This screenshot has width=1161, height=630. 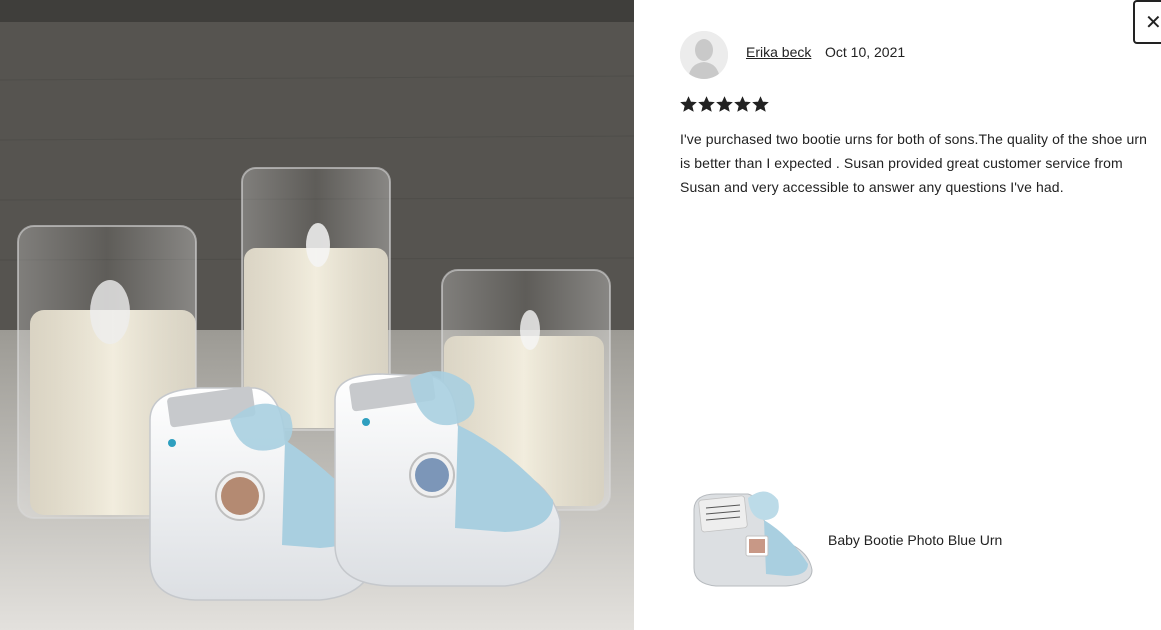 I want to click on user-silhouette-icon, so click(x=704, y=55).